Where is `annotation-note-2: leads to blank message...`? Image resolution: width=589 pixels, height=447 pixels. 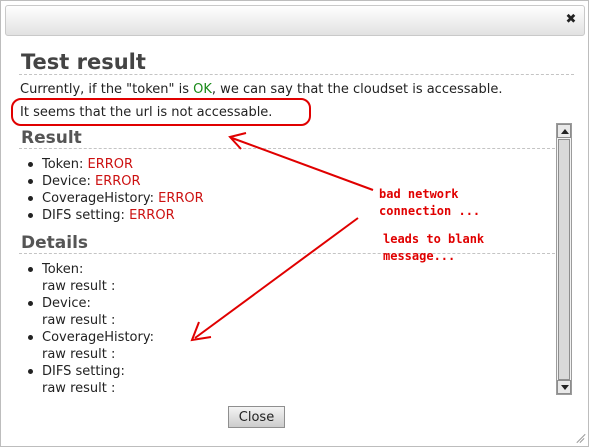
annotation-note-2: leads to blank message... is located at coordinates (434, 247).